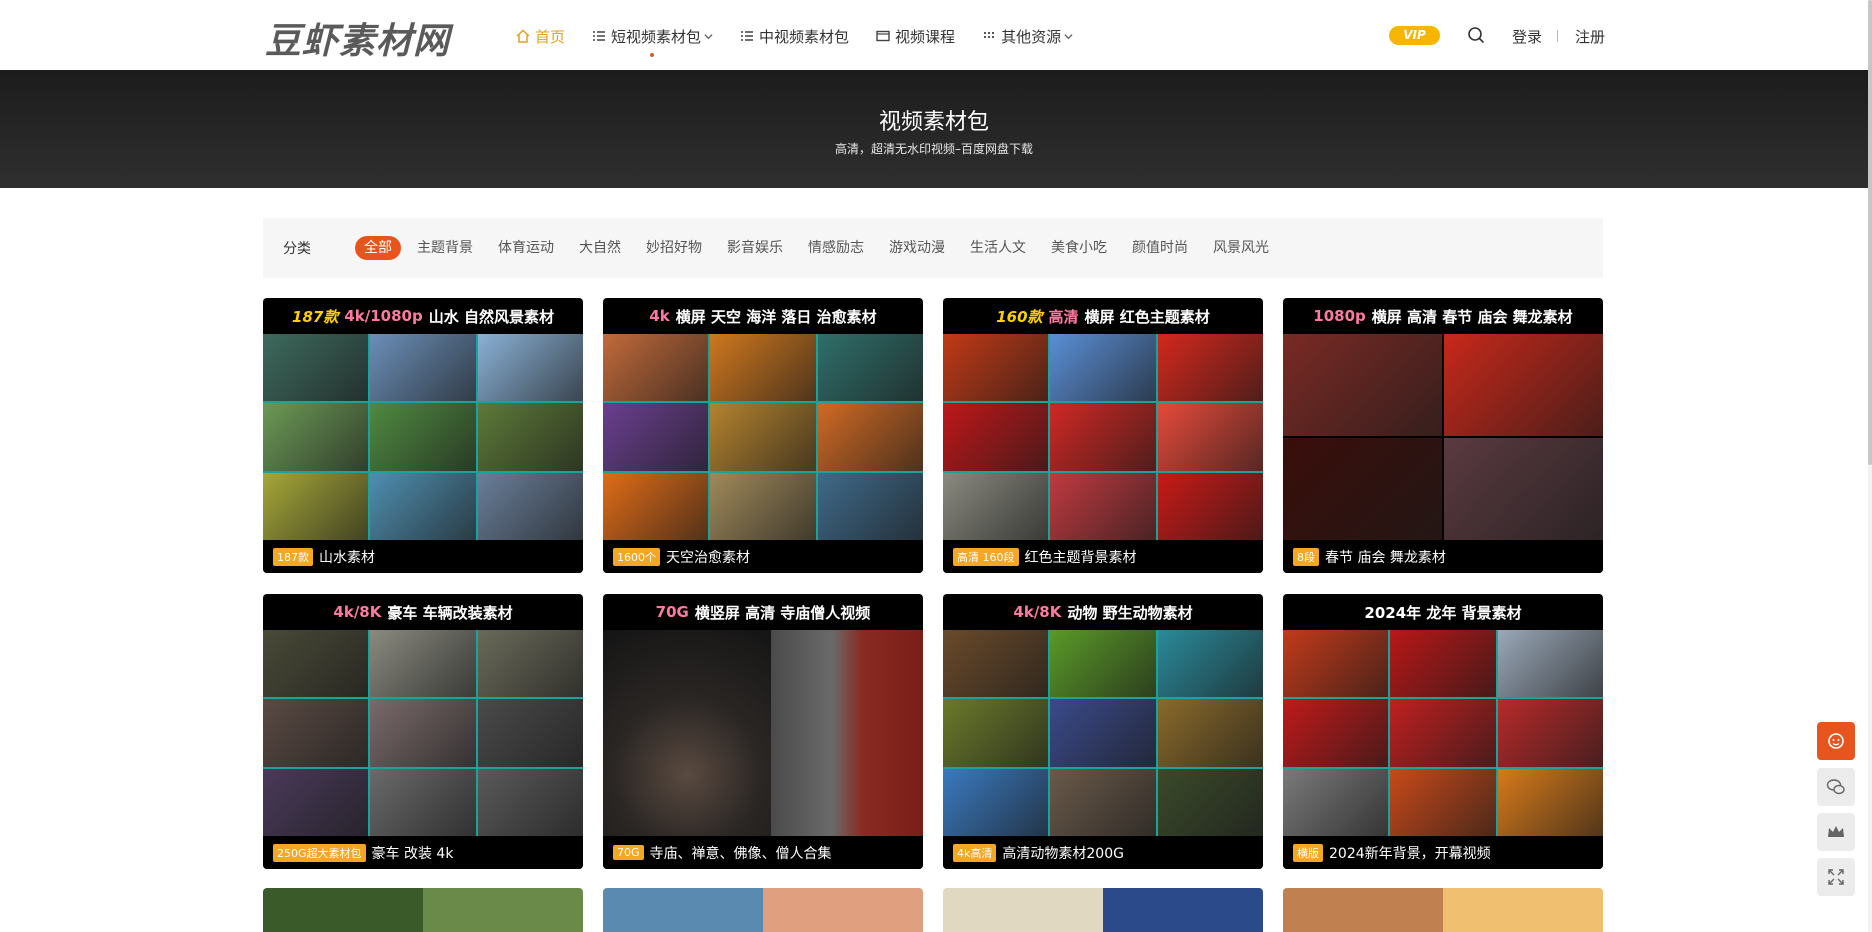 The width and height of the screenshot is (1872, 932). I want to click on fullscreen-icon, so click(1836, 877).